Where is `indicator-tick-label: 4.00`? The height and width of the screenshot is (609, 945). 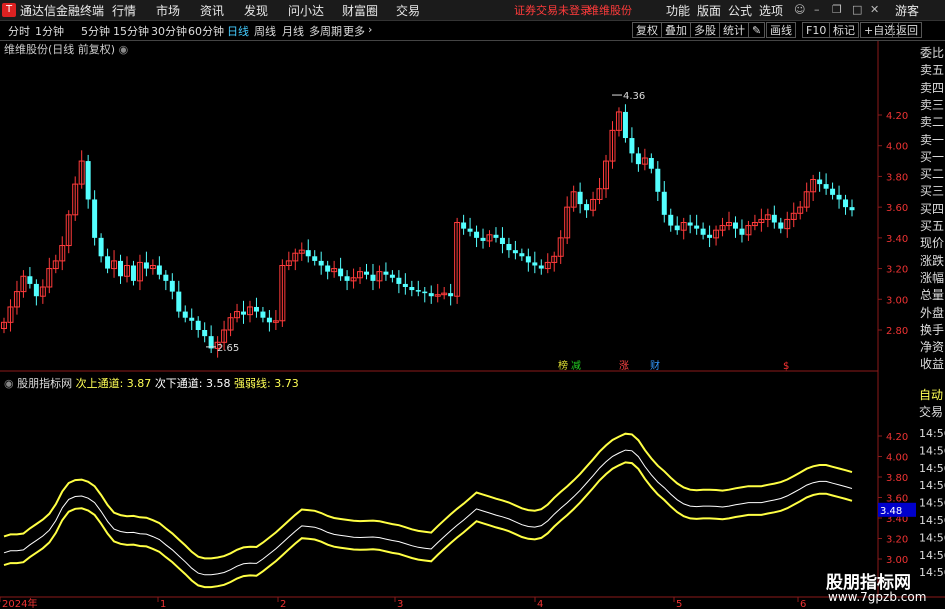 indicator-tick-label: 4.00 is located at coordinates (897, 458).